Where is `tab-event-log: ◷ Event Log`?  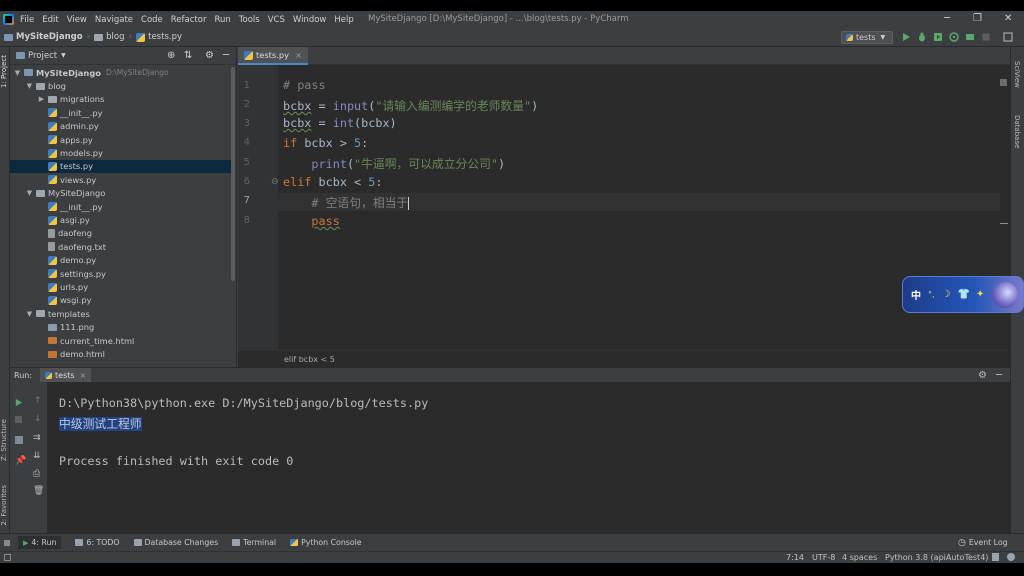 tab-event-log: ◷ Event Log is located at coordinates (983, 543).